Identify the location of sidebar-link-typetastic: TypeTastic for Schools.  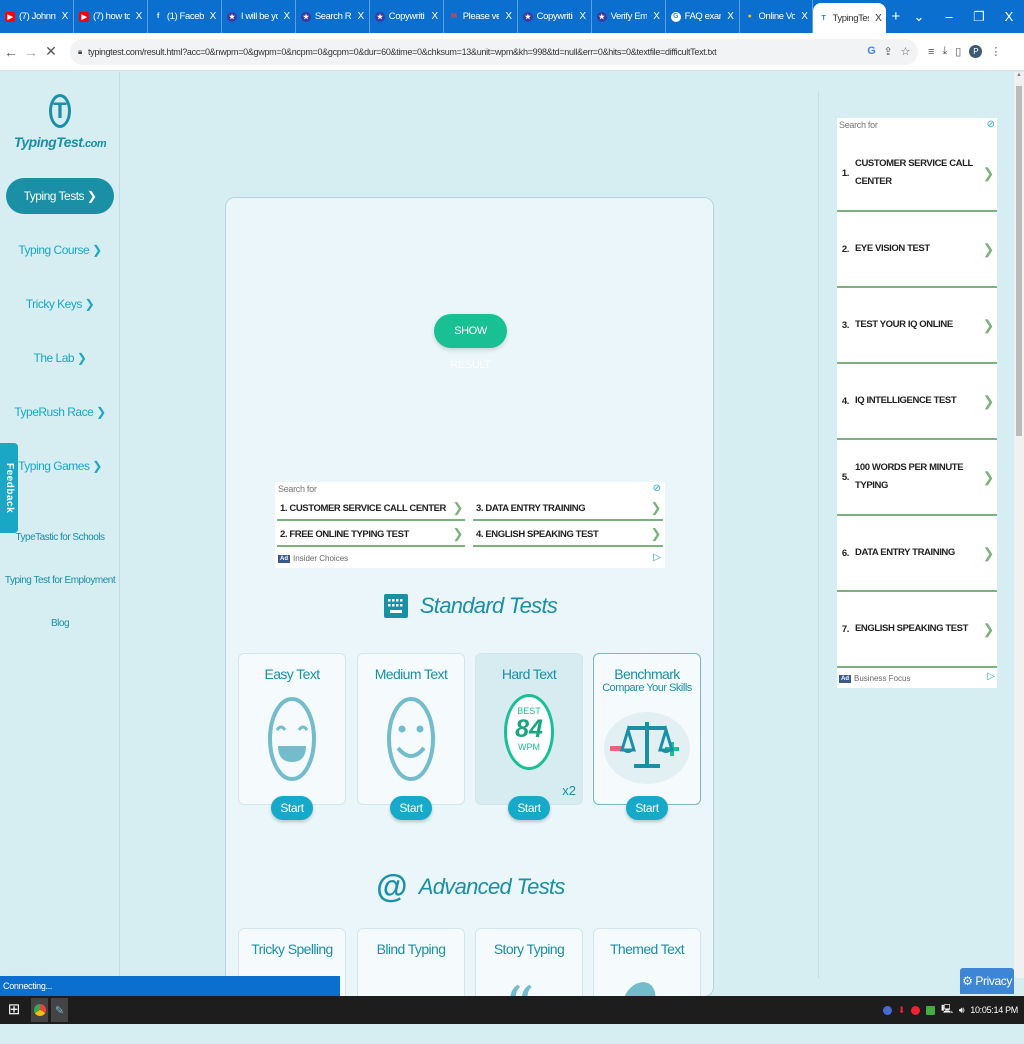
(60, 537).